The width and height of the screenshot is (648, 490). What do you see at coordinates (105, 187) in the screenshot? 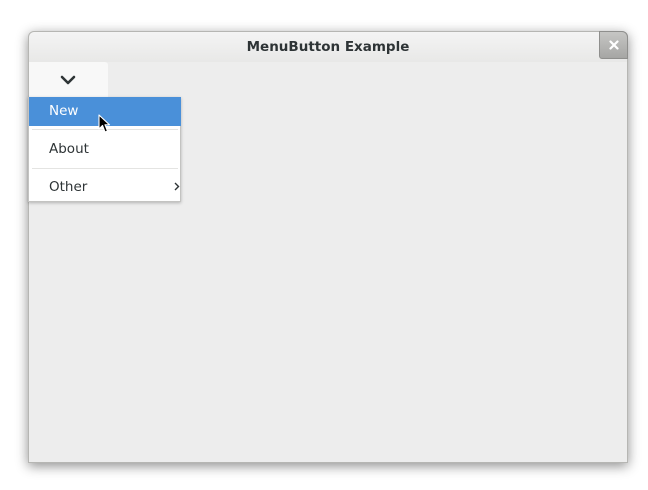
I see `menu-item-other: Other` at bounding box center [105, 187].